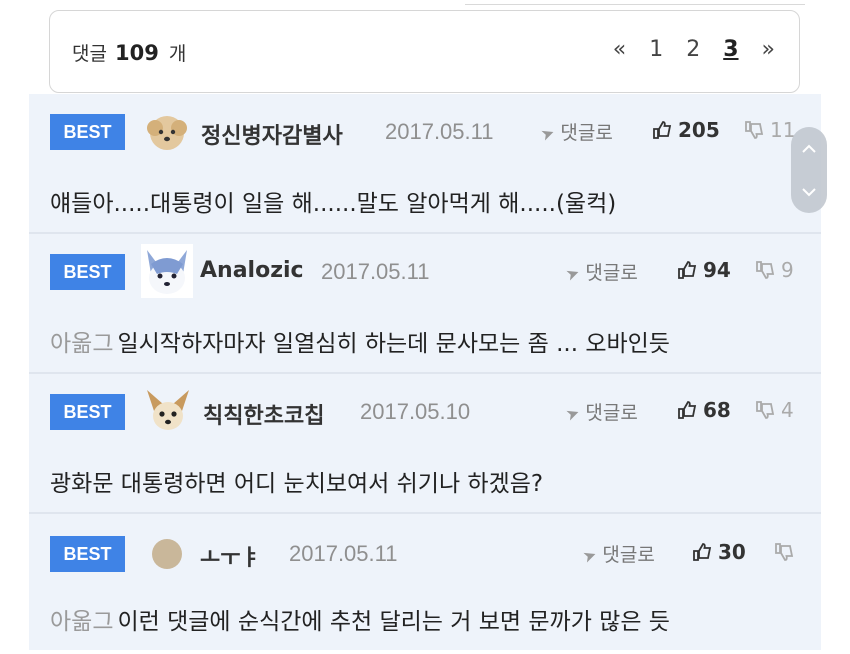 Image resolution: width=850 pixels, height=654 pixels. What do you see at coordinates (732, 552) in the screenshot?
I see `like-count: 30` at bounding box center [732, 552].